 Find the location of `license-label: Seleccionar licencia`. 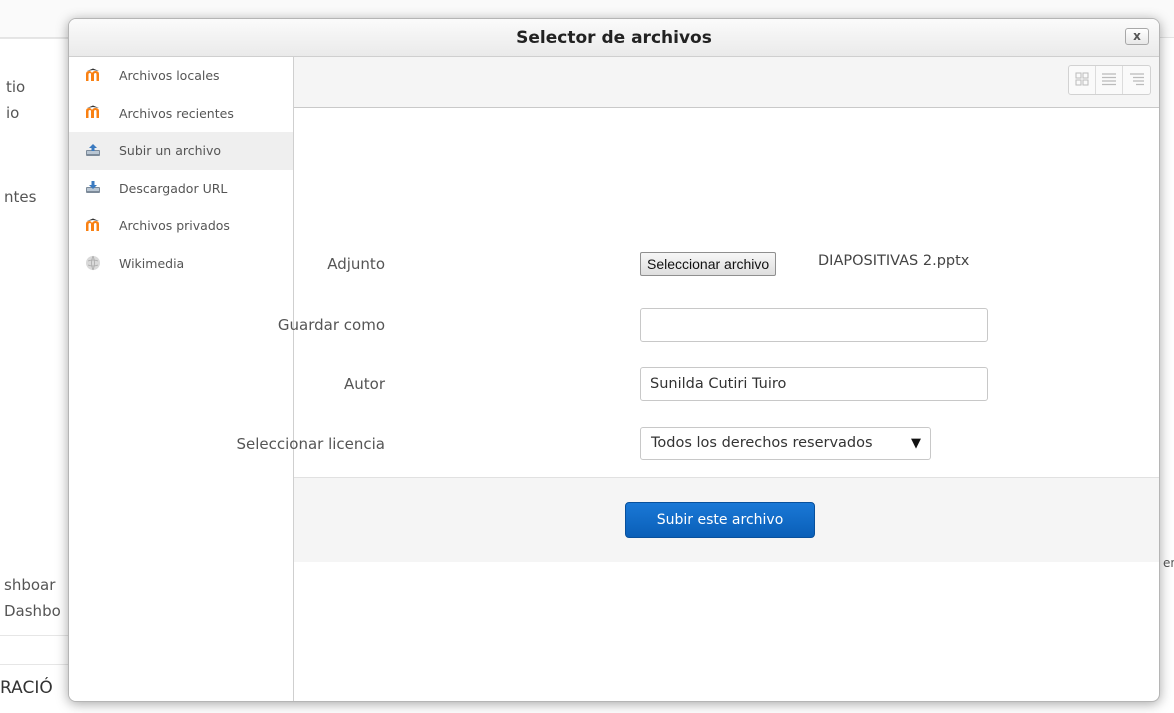

license-label: Seleccionar licencia is located at coordinates (310, 444).